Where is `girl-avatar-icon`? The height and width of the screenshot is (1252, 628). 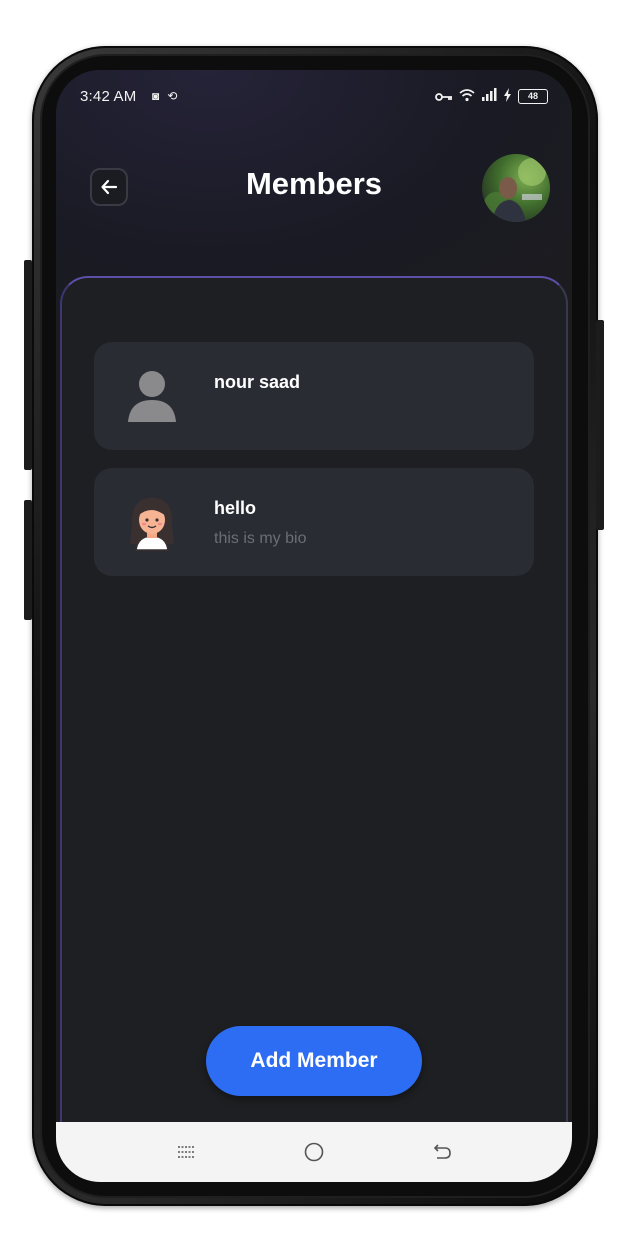 girl-avatar-icon is located at coordinates (152, 522).